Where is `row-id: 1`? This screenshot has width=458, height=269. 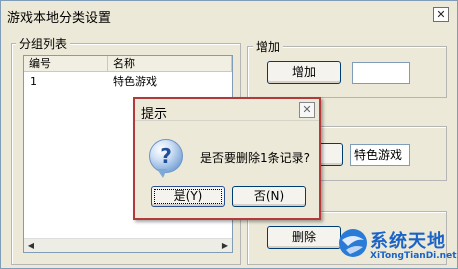
row-id: 1 is located at coordinates (33, 81).